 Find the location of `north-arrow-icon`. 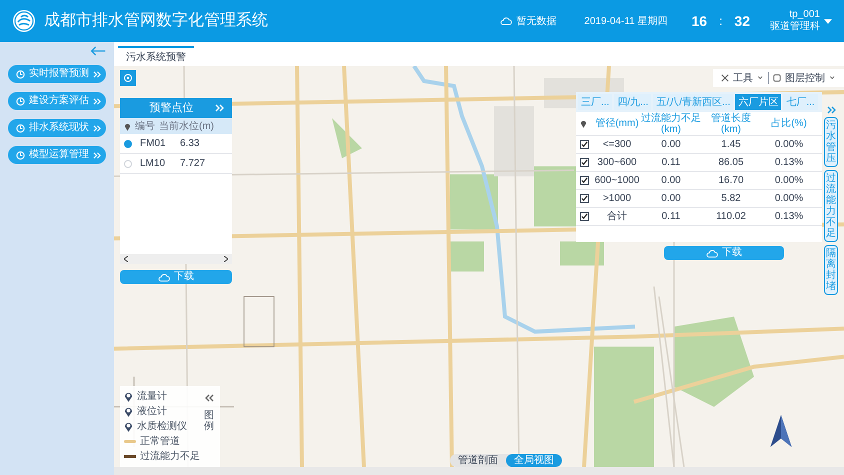

north-arrow-icon is located at coordinates (781, 431).